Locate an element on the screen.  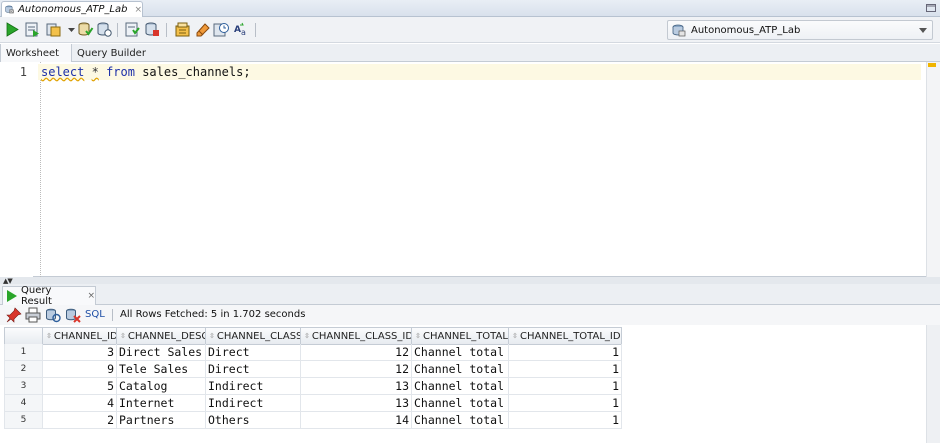
code-line: select * from sales_channels; is located at coordinates (479, 72).